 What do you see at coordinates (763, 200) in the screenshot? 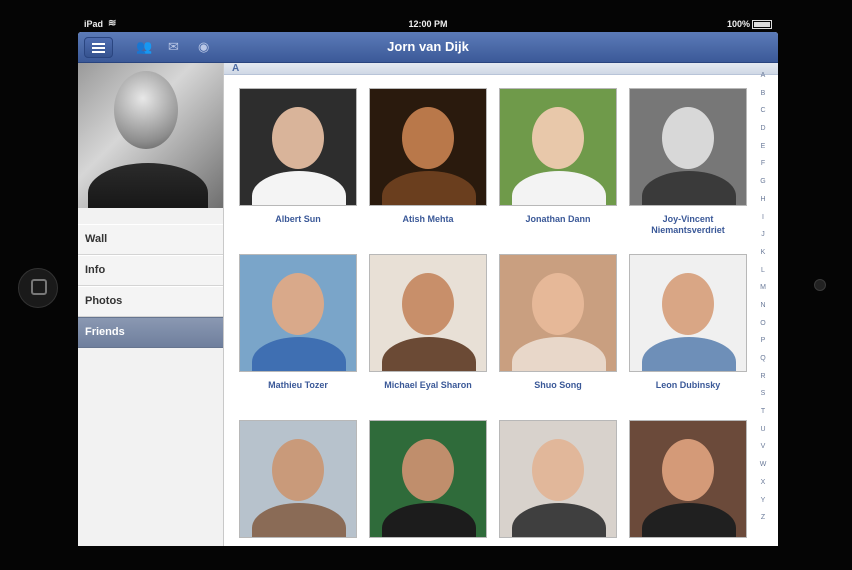
I see `index-letter: H` at bounding box center [763, 200].